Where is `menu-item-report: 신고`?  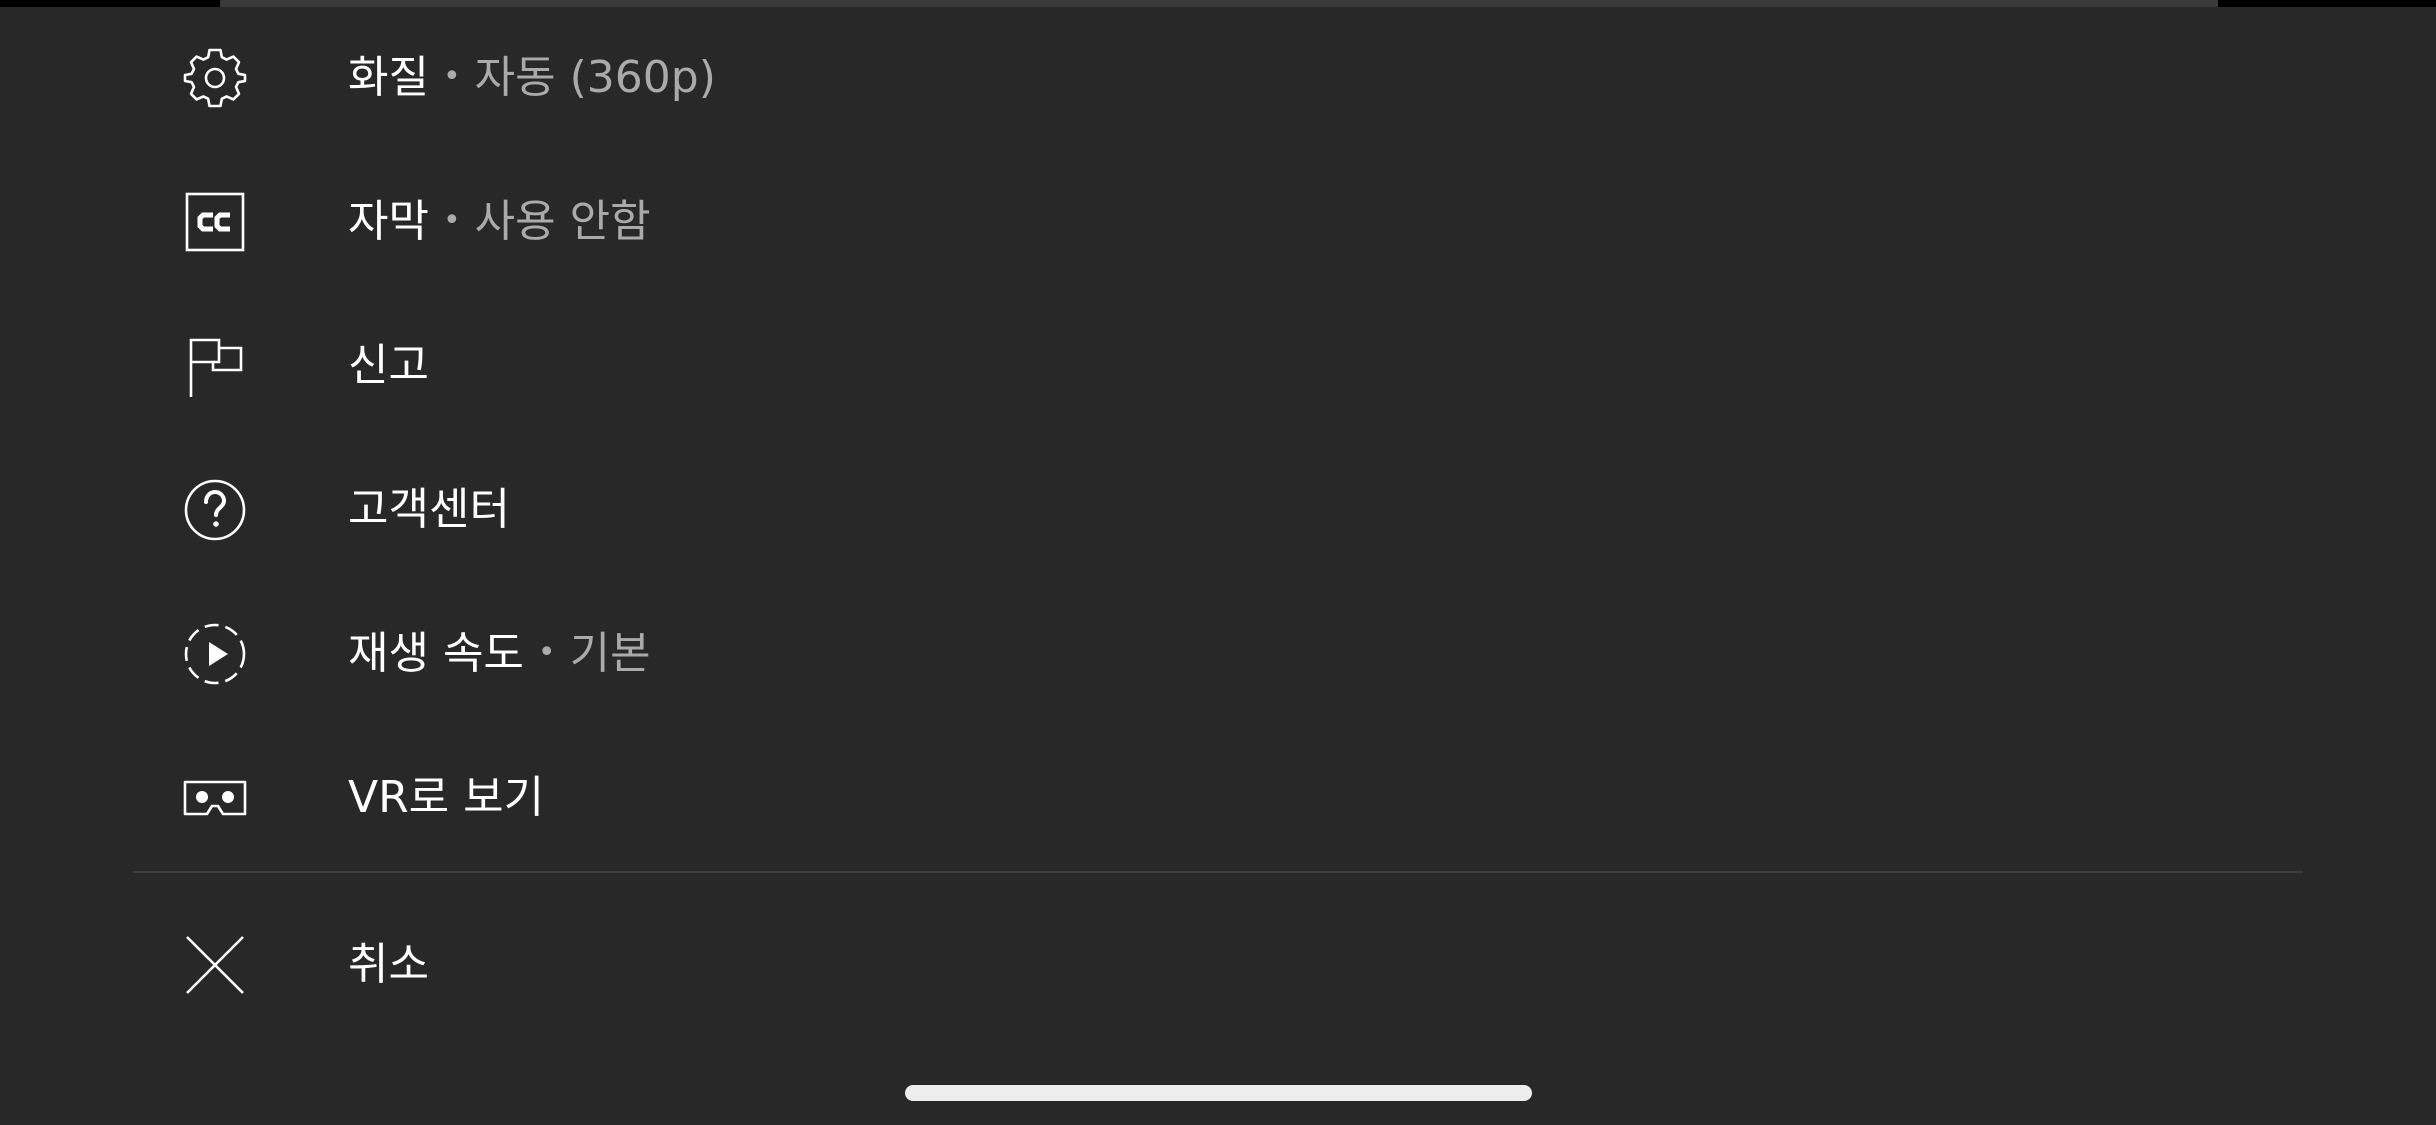 menu-item-report: 신고 is located at coordinates (1218, 366).